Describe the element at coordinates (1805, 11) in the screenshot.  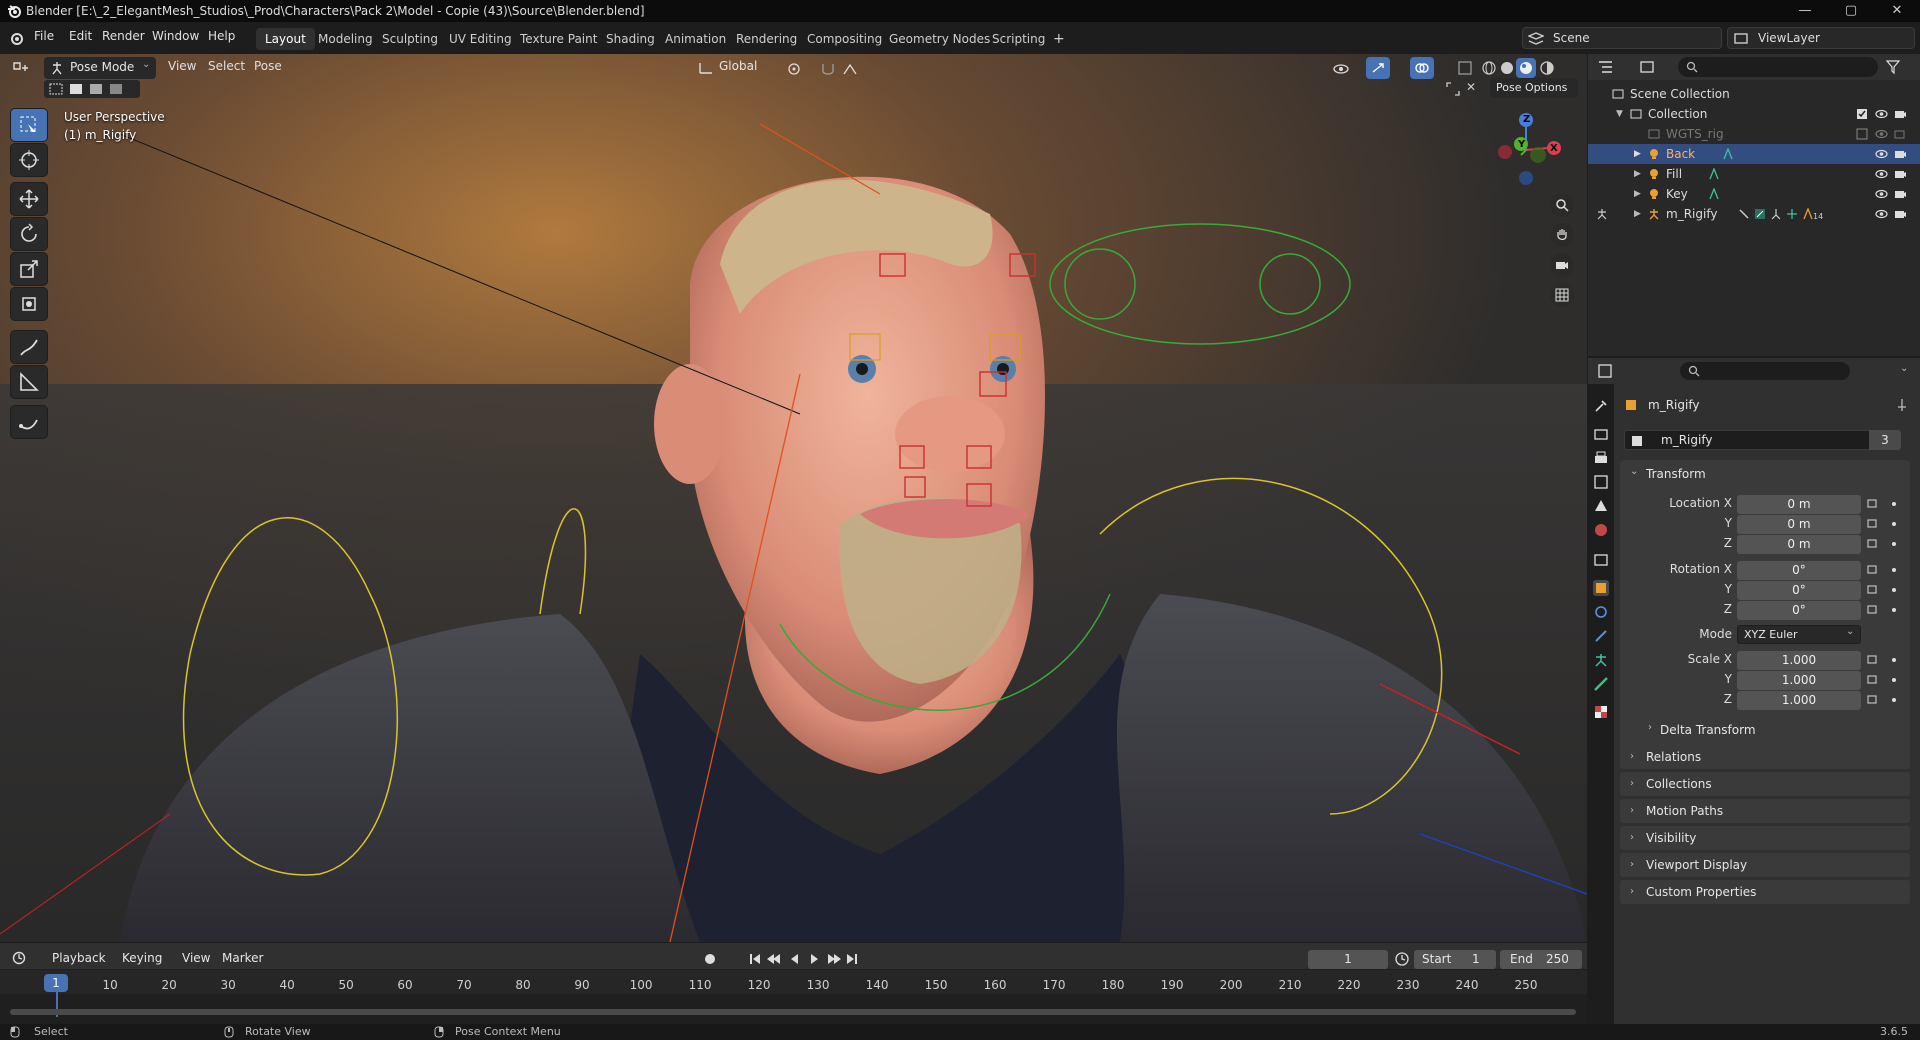
I see `minimize-button: —` at that location.